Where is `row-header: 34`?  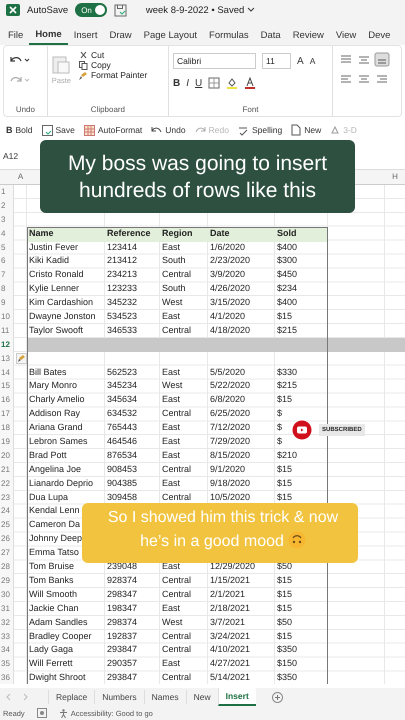 row-header: 34 is located at coordinates (7, 650).